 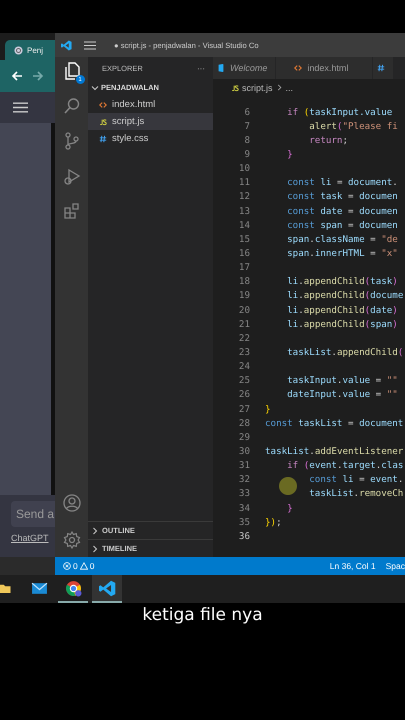 I want to click on editor-tab: Welcome, so click(x=244, y=68).